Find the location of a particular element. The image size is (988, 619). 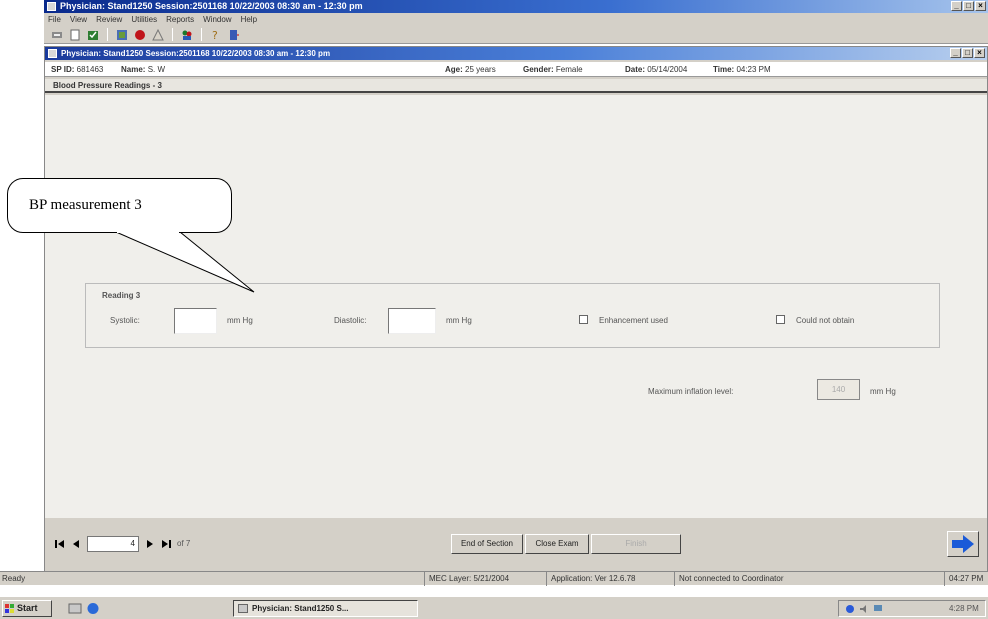

record-total: of 7 is located at coordinates (184, 543).